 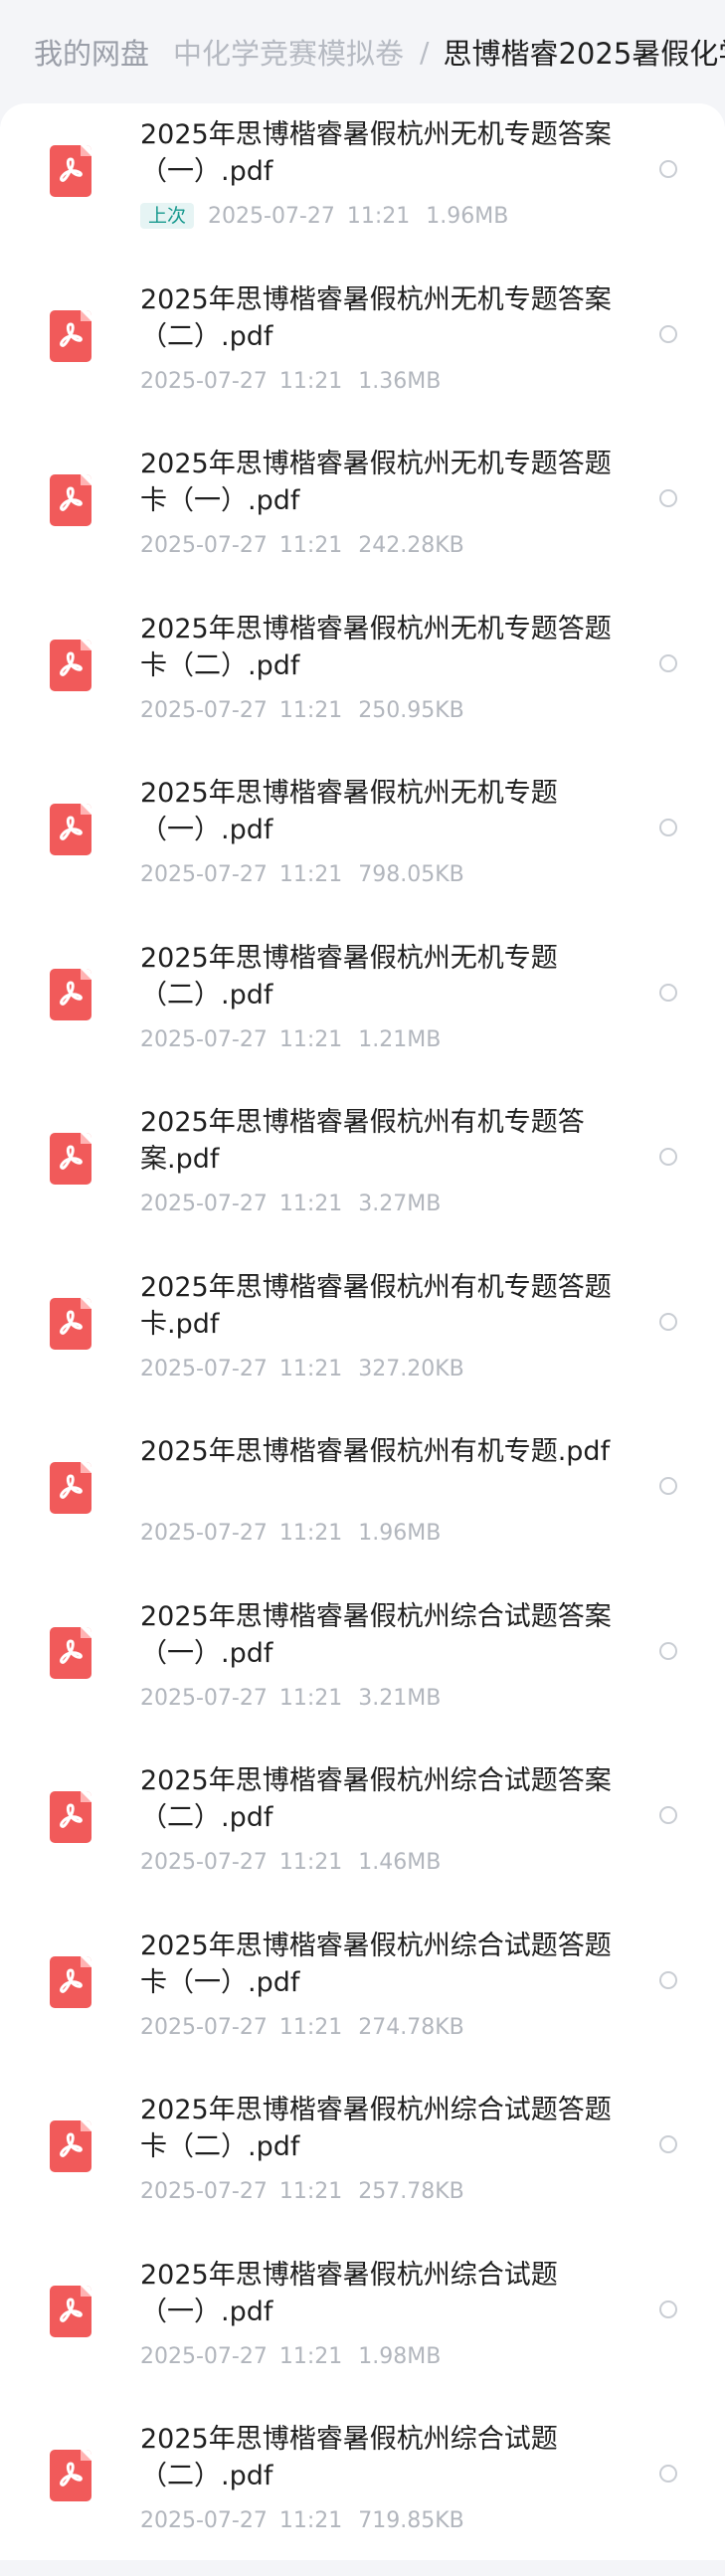 I want to click on file-meta: 2025-07-27 11:21 257.78KB, so click(x=302, y=2191).